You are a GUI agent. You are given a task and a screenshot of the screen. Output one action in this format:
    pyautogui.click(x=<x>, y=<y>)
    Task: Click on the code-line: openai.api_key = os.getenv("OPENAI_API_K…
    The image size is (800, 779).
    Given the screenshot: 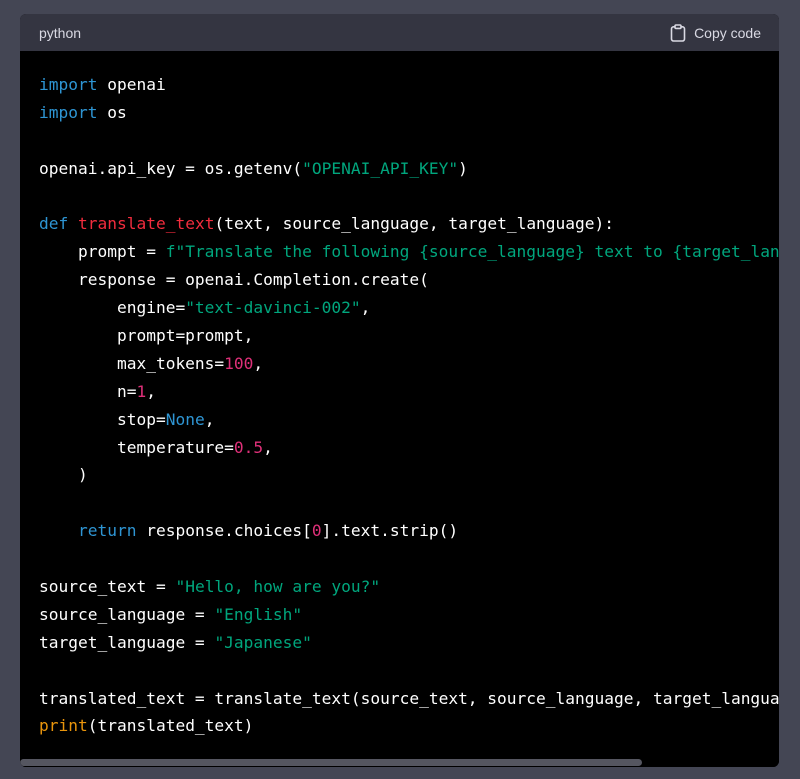 What is the action you would take?
    pyautogui.click(x=409, y=169)
    